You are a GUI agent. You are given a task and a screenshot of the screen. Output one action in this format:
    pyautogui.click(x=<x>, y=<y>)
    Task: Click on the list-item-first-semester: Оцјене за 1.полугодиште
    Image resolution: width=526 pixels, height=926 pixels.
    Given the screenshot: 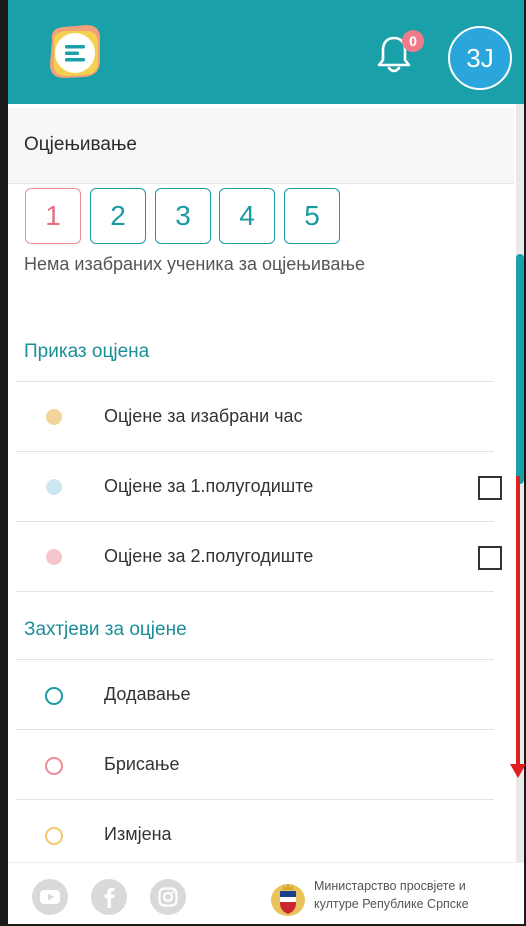 What is the action you would take?
    pyautogui.click(x=259, y=486)
    